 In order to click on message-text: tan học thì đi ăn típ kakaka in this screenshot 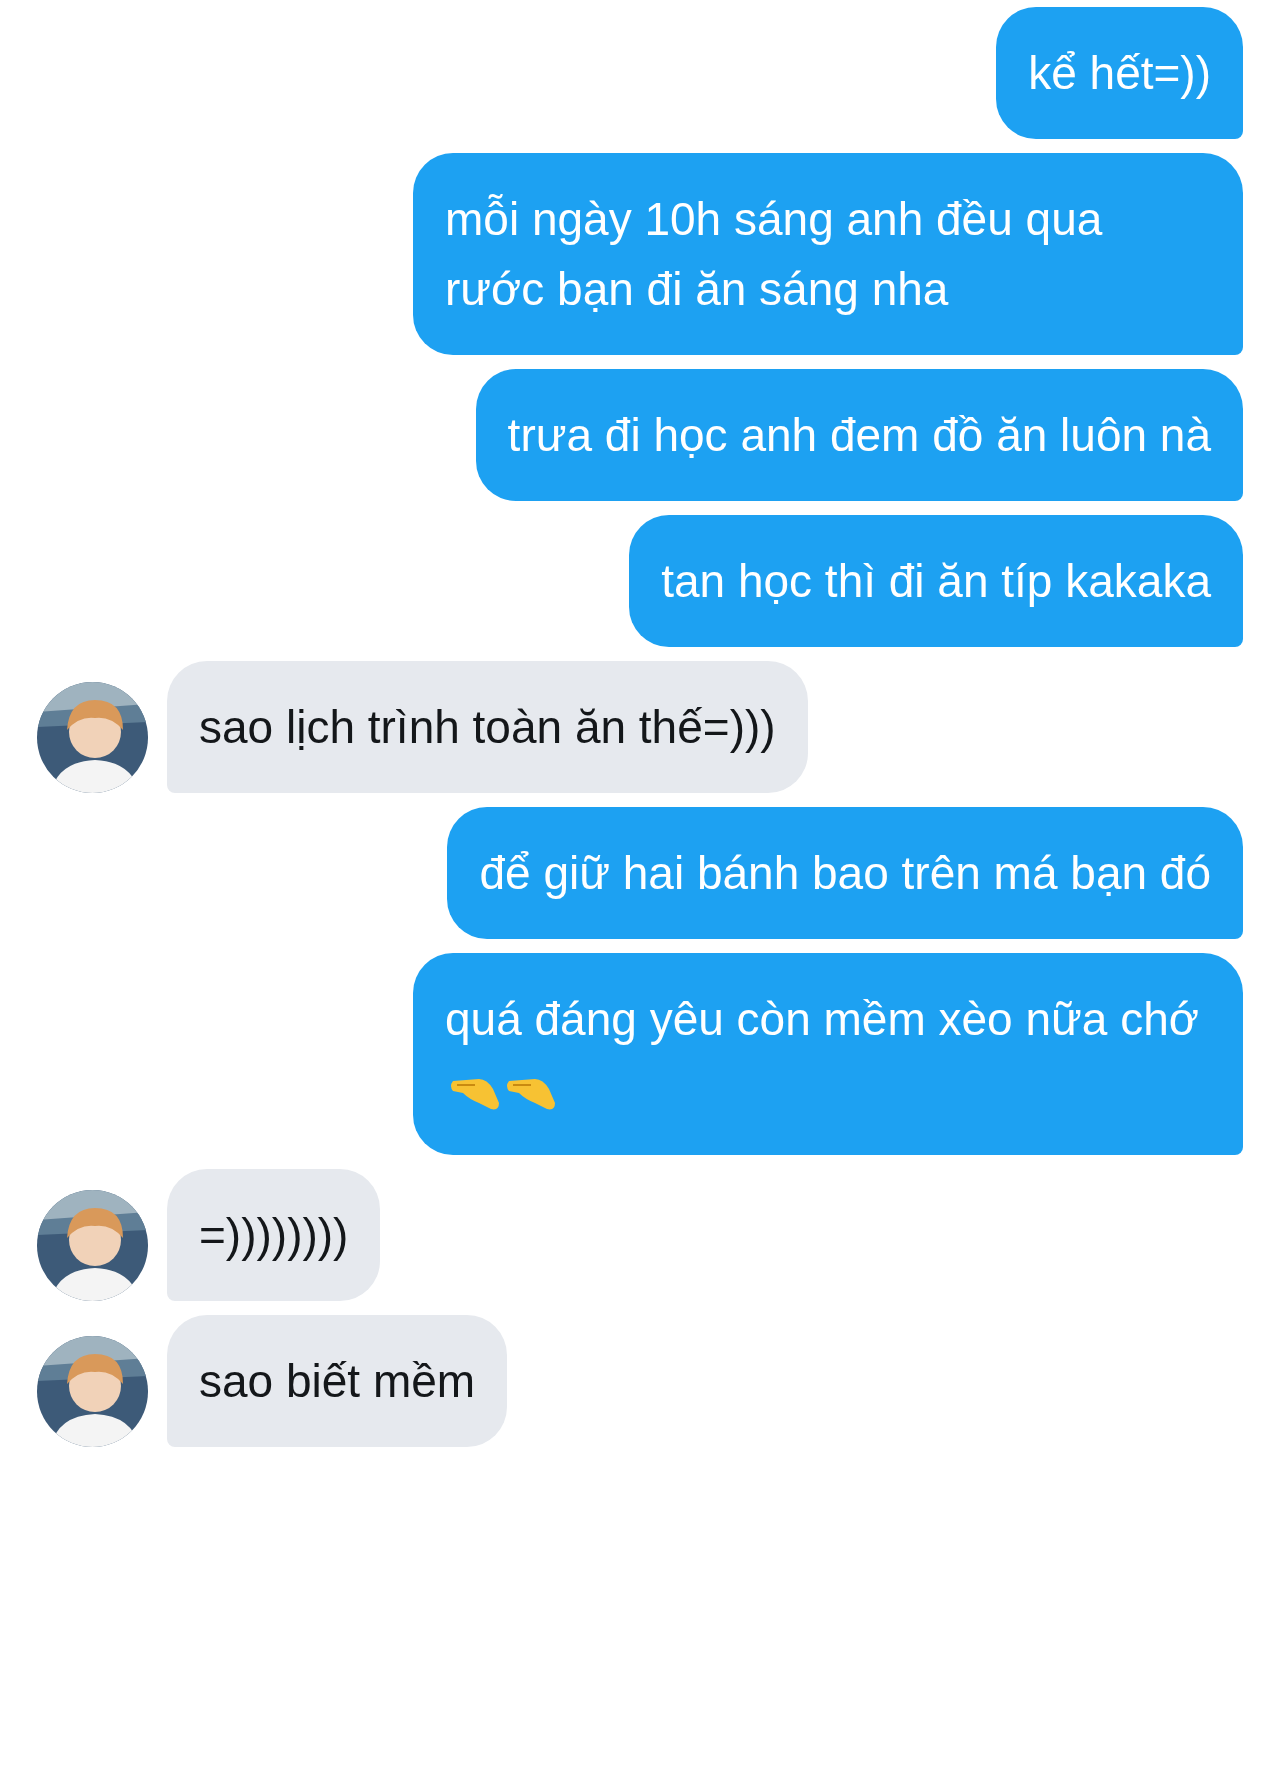, I will do `click(936, 581)`.